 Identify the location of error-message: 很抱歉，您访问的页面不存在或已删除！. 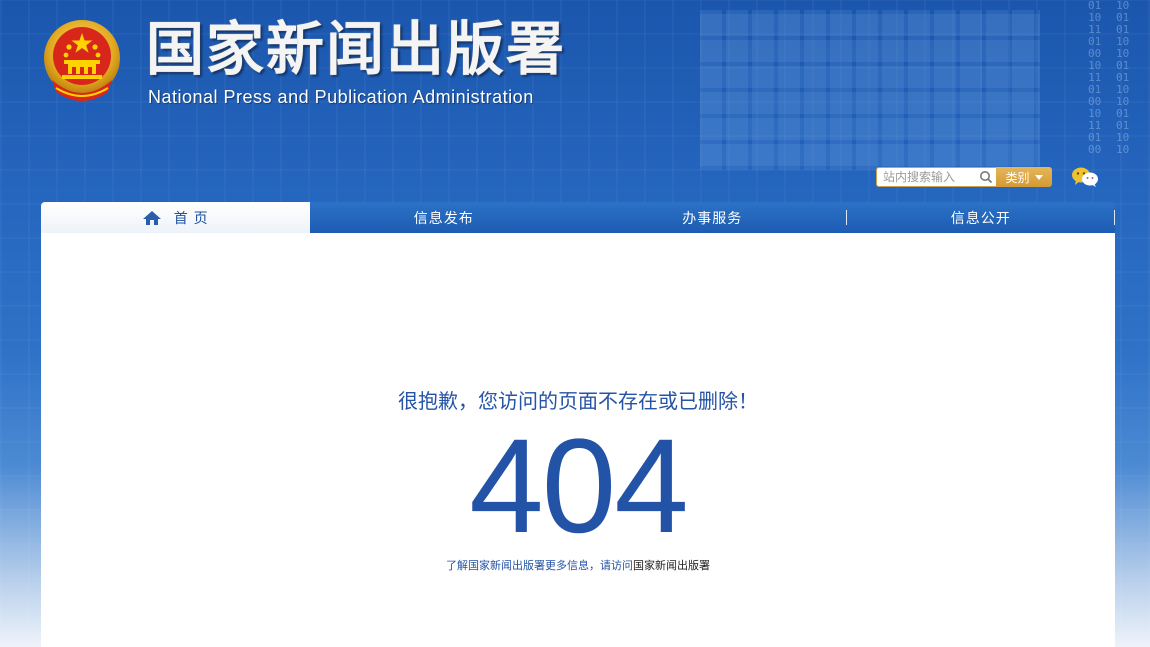
(578, 401).